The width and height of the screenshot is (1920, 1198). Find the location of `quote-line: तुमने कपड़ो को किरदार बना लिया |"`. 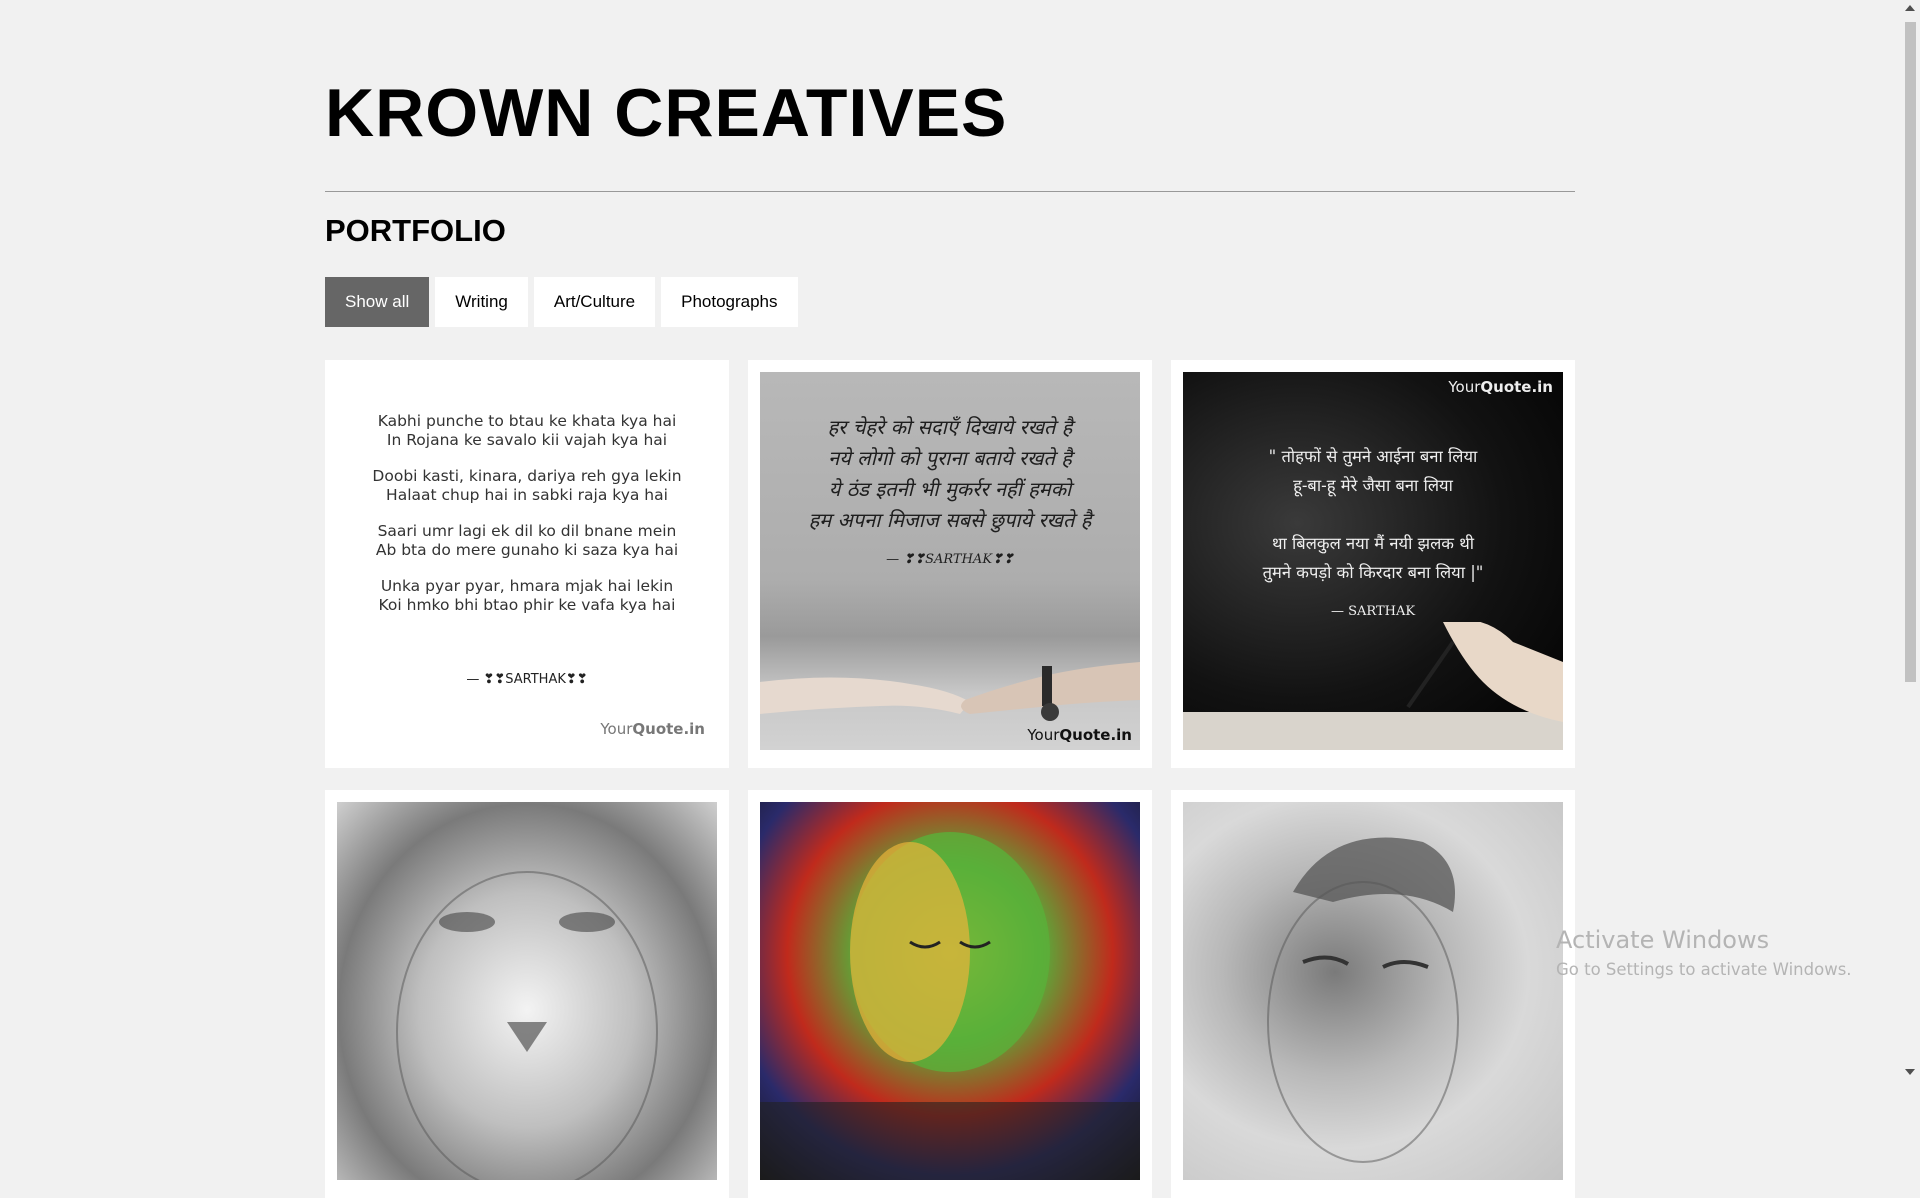

quote-line: तुमने कपड़ो को किरदार बना लिया |" is located at coordinates (1373, 572).